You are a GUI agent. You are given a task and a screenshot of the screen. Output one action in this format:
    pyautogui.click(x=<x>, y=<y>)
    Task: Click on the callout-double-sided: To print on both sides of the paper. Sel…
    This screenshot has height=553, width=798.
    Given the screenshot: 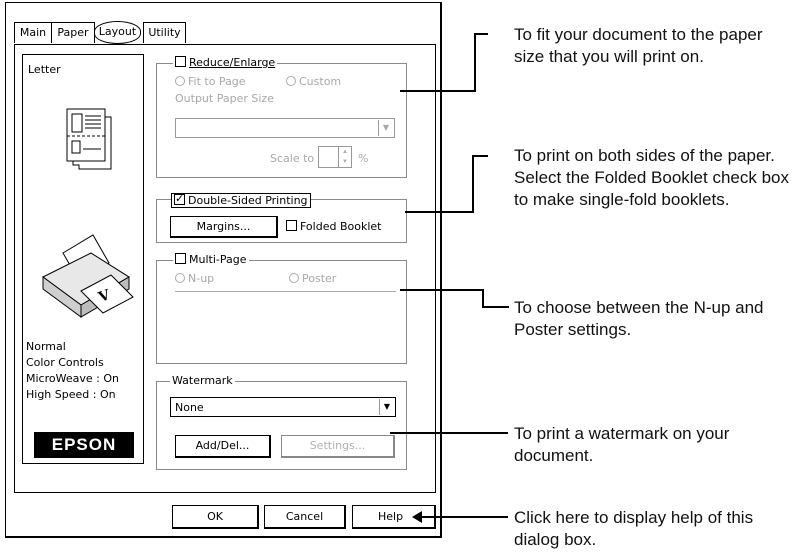 What is the action you would take?
    pyautogui.click(x=651, y=177)
    